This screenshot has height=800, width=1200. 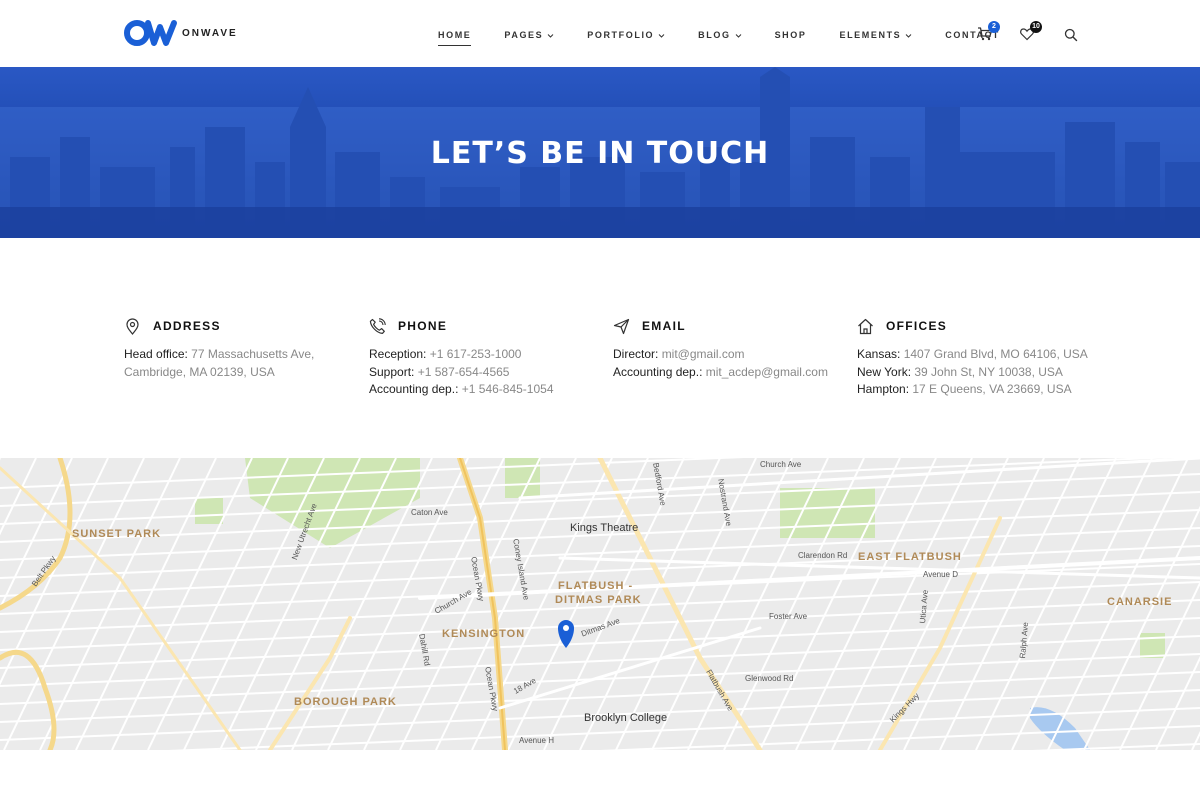 I want to click on map-neighborhood-label: CANARSIE, so click(x=1140, y=602).